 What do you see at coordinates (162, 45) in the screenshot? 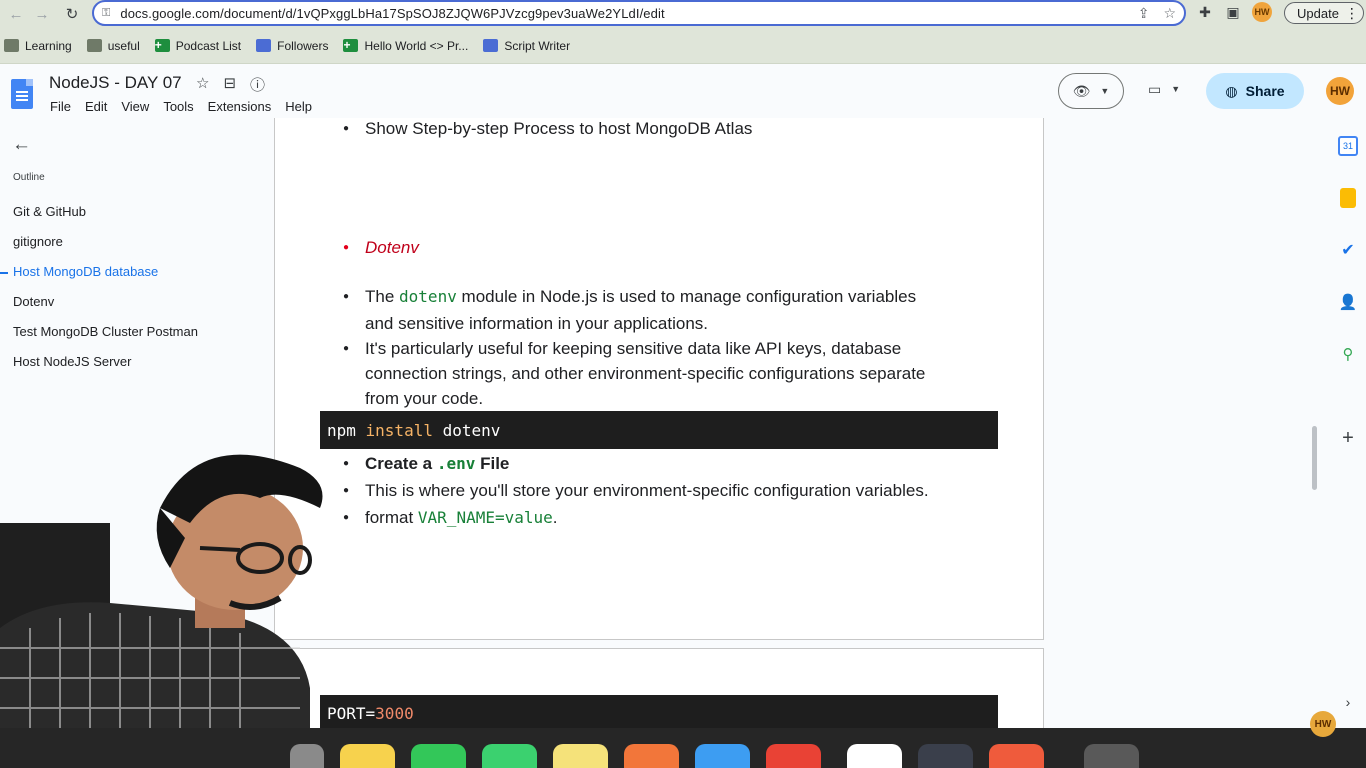
I see `sheets-icon: +` at bounding box center [162, 45].